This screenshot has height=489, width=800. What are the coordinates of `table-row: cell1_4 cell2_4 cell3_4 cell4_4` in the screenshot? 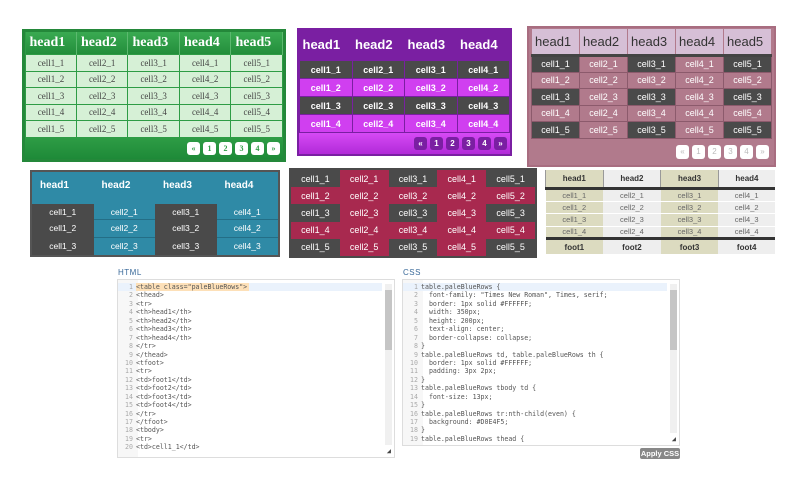 It's located at (660, 232).